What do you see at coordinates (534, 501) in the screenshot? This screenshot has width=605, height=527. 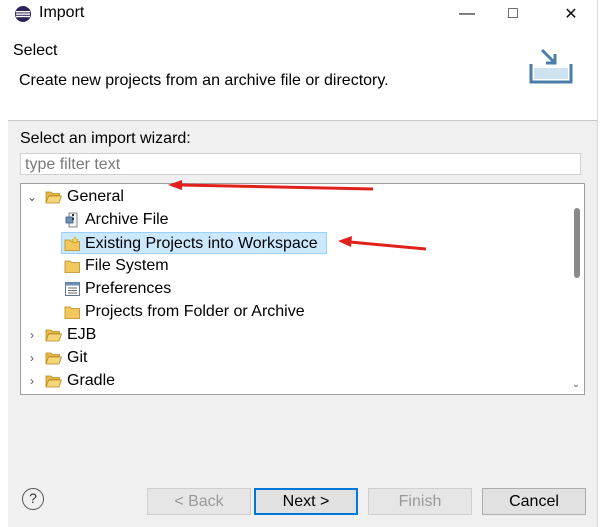 I see `cancel-button: Cancel` at bounding box center [534, 501].